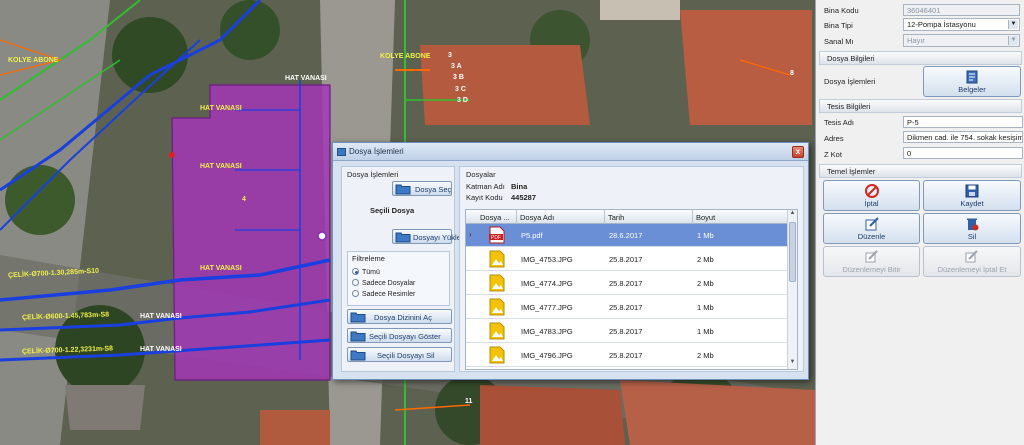  Describe the element at coordinates (371, 272) in the screenshot. I see `filter-option-label: Tümü` at that location.